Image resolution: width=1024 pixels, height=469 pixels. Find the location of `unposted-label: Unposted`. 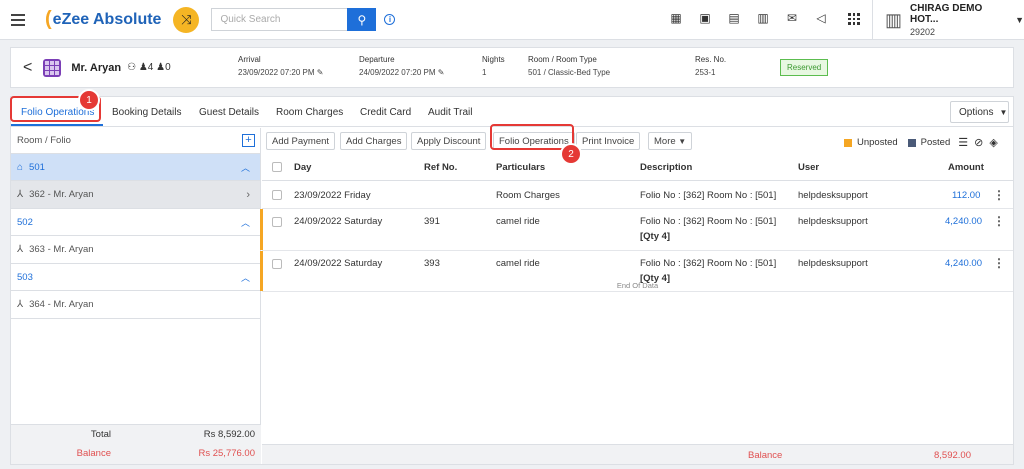

unposted-label: Unposted is located at coordinates (877, 142).